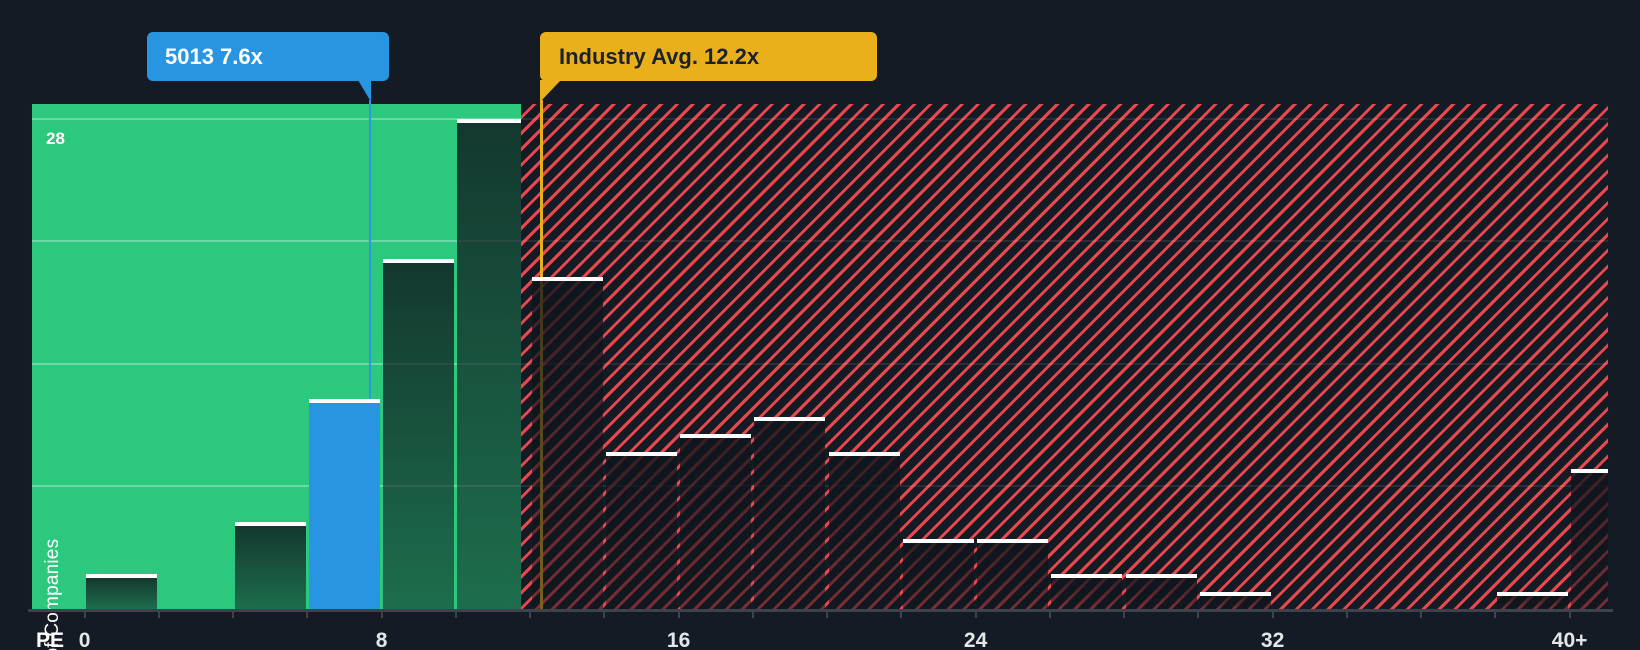 The width and height of the screenshot is (1640, 650). I want to click on industry-avg-tooltip: Industry Avg. 12.2x, so click(708, 56).